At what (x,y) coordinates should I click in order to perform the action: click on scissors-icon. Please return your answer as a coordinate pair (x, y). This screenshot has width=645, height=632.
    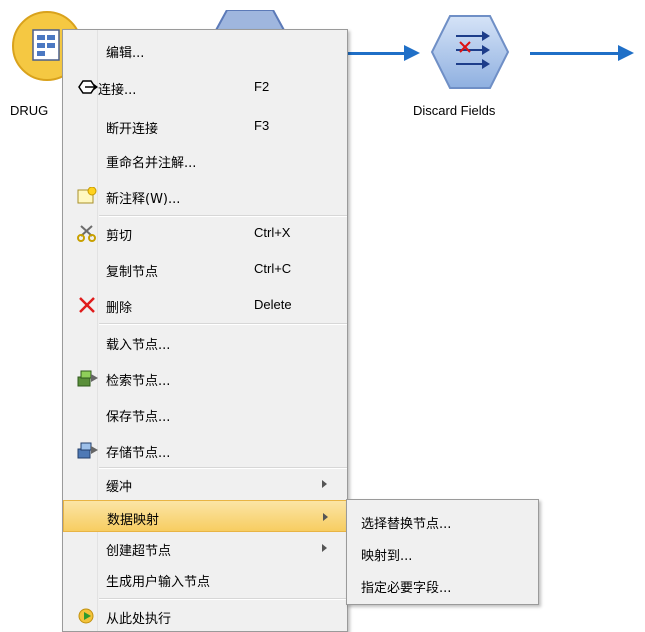
    Looking at the image, I should click on (87, 233).